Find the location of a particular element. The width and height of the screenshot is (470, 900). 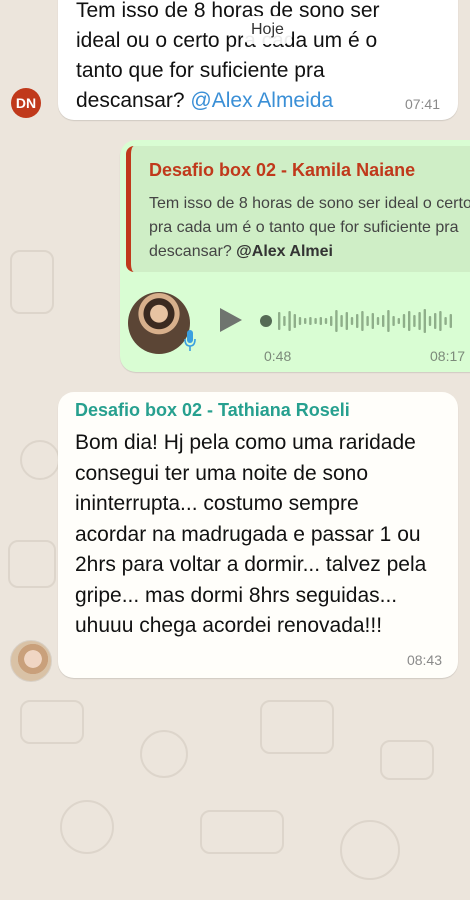

message-time: 08:43 is located at coordinates (424, 660).